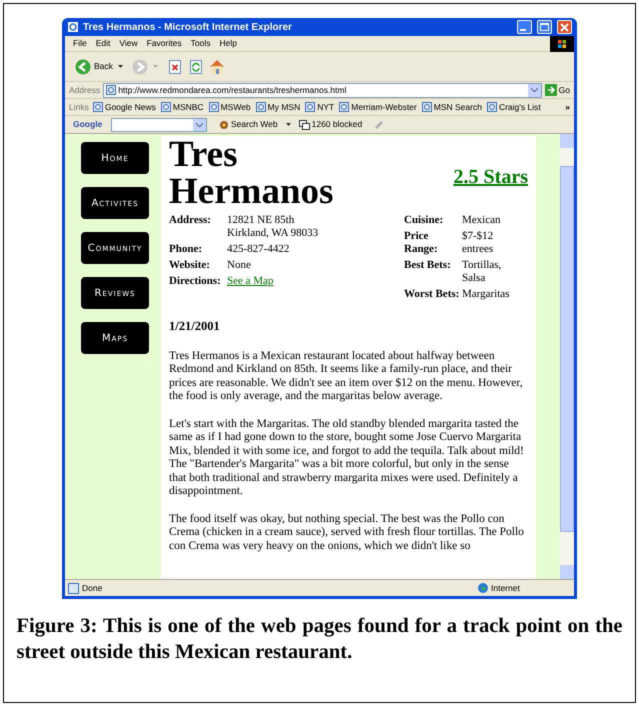 Image resolution: width=639 pixels, height=707 pixels. I want to click on review-paragraph: Tres Hermanos is a Mexican restaurant located about halfway between Redmond and Kirkland on 85th. It seems like a family-run place, and their prices are reasonable. We didn't see an item over $12 on the menu. However, the food is only average, and the margaritas below average., so click(346, 377).